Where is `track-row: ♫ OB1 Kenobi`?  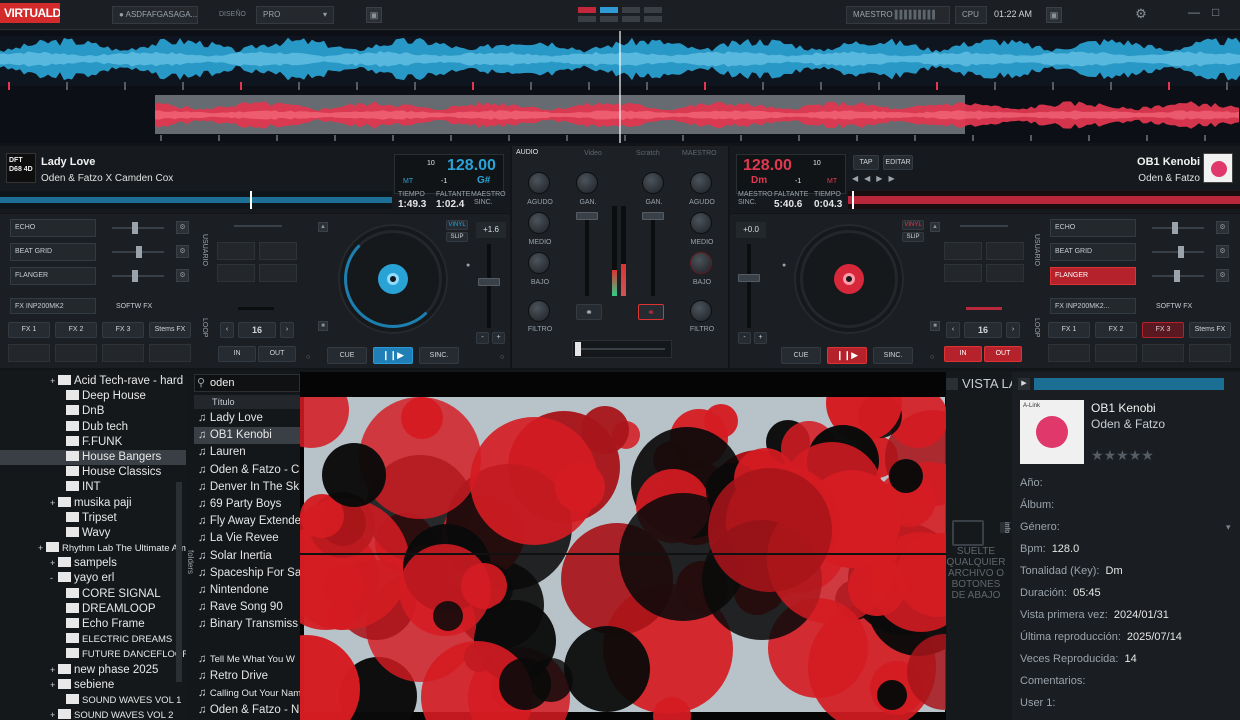
track-row: ♫ OB1 Kenobi is located at coordinates (247, 436).